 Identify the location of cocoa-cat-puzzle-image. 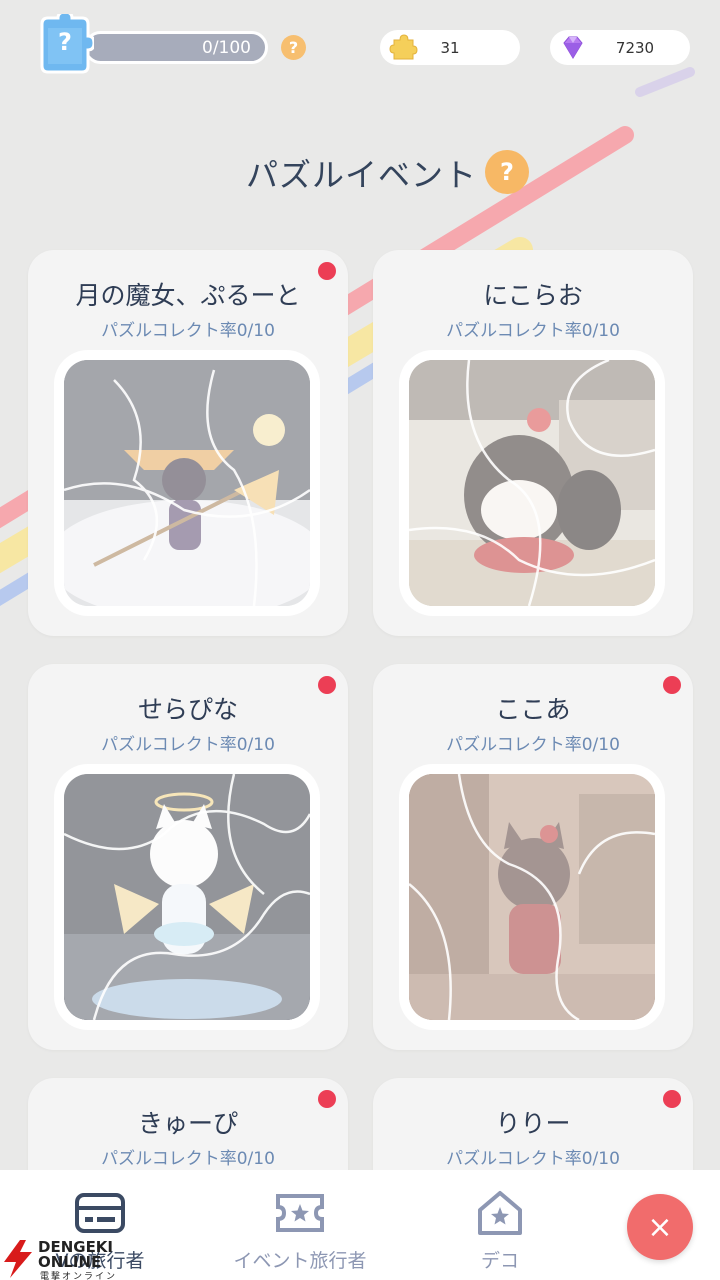
(532, 897).